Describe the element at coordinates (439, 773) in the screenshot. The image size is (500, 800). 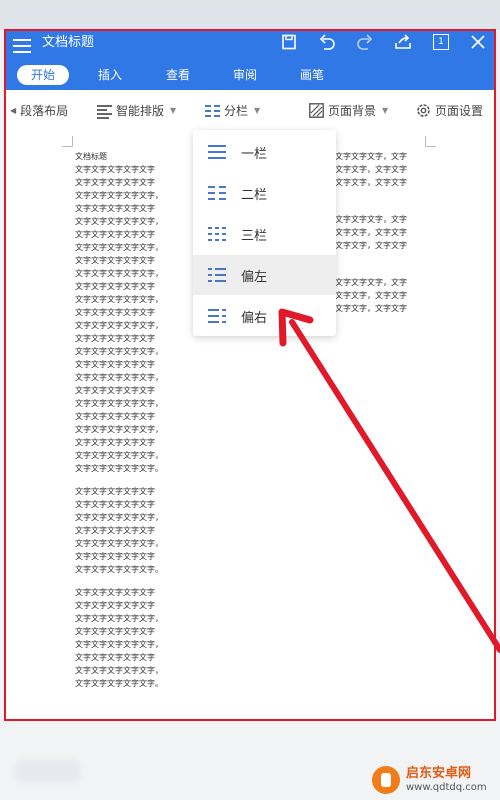
I see `watermark-name: 启东安卓网` at that location.